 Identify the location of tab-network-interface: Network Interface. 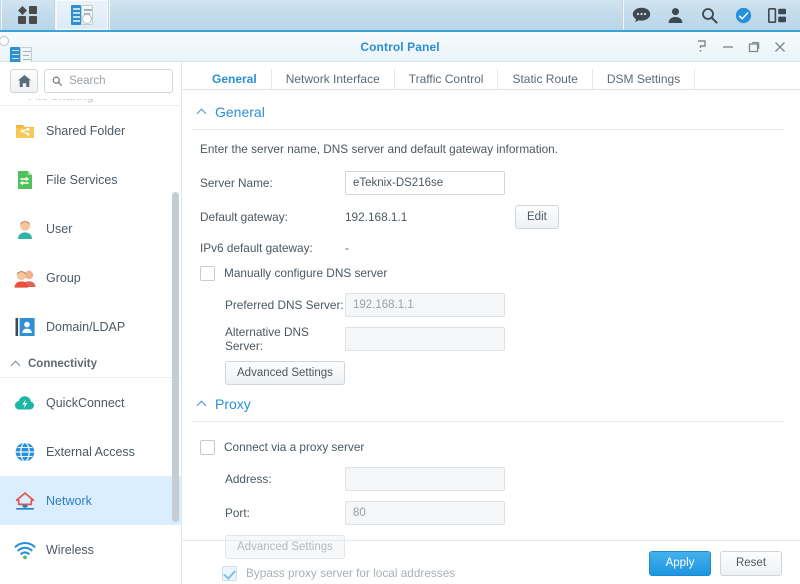
(333, 79).